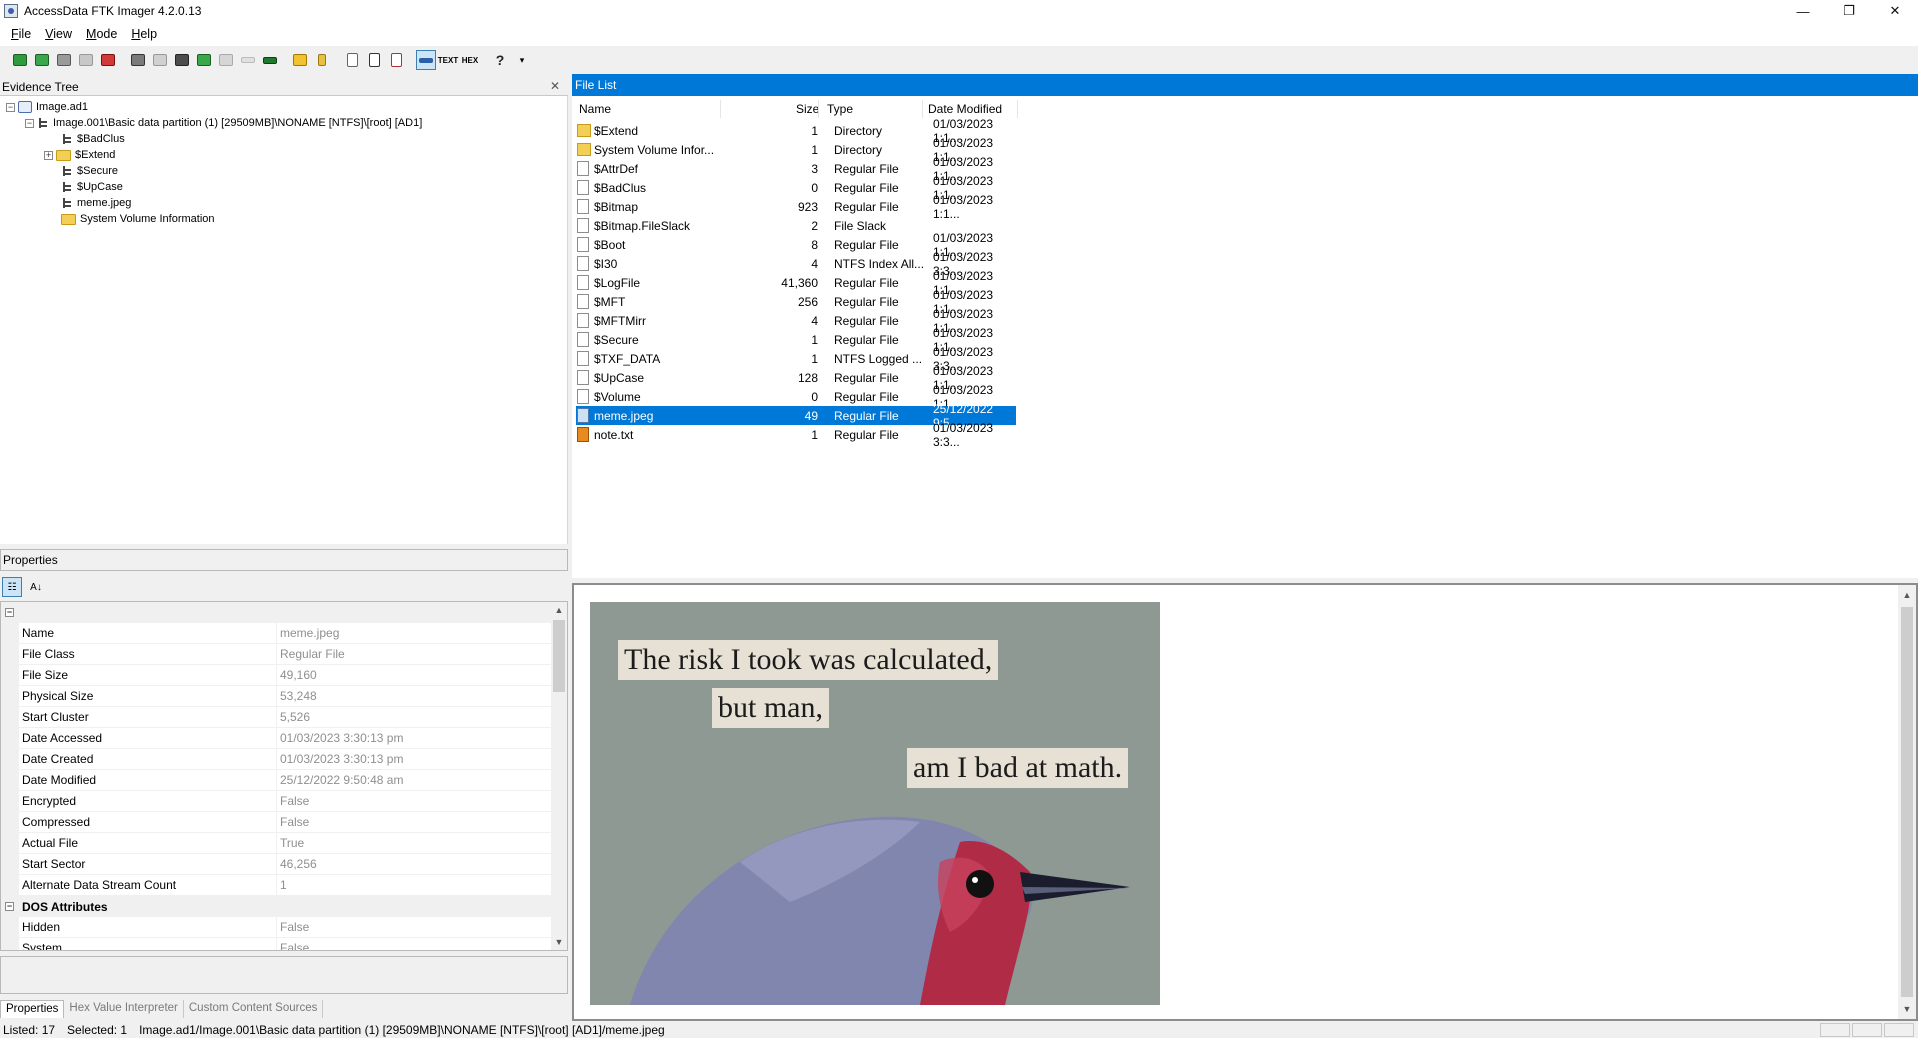 The width and height of the screenshot is (1918, 1038). I want to click on property-row: Name meme.jpeg, so click(276, 633).